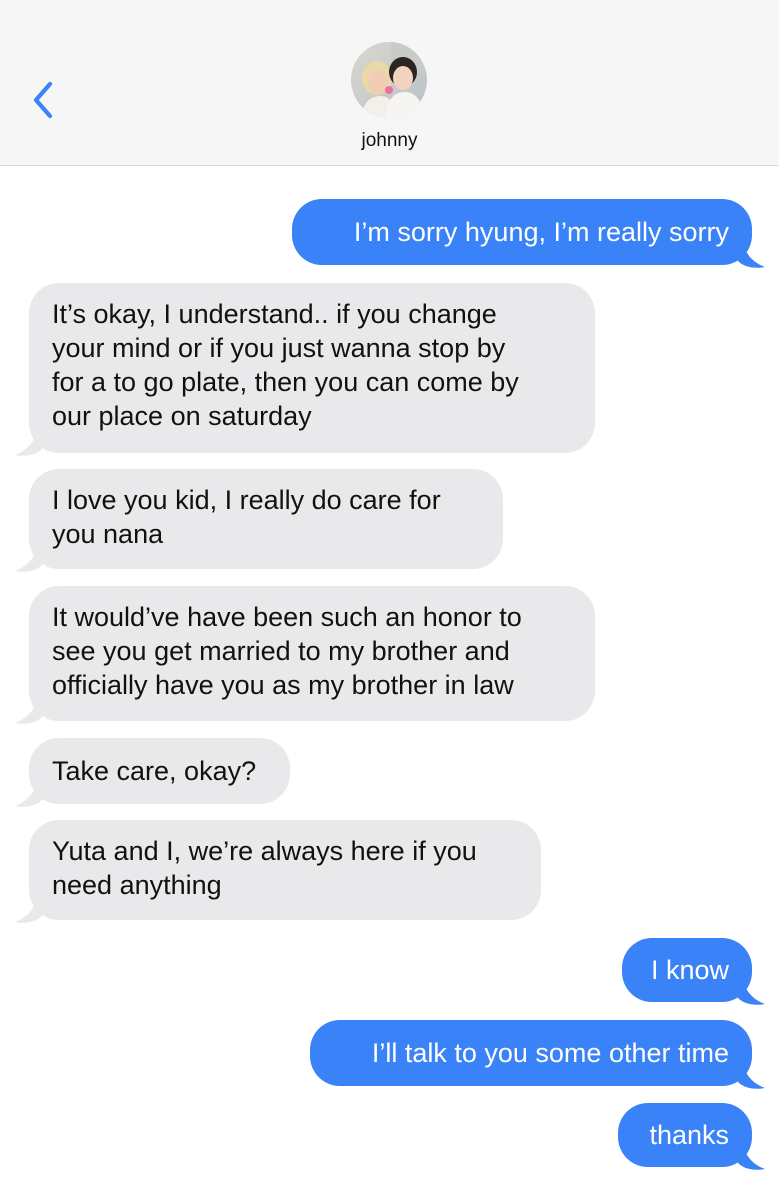 The height and width of the screenshot is (1200, 779). What do you see at coordinates (283, 685) in the screenshot?
I see `message-line: officially have you as my brother in law` at bounding box center [283, 685].